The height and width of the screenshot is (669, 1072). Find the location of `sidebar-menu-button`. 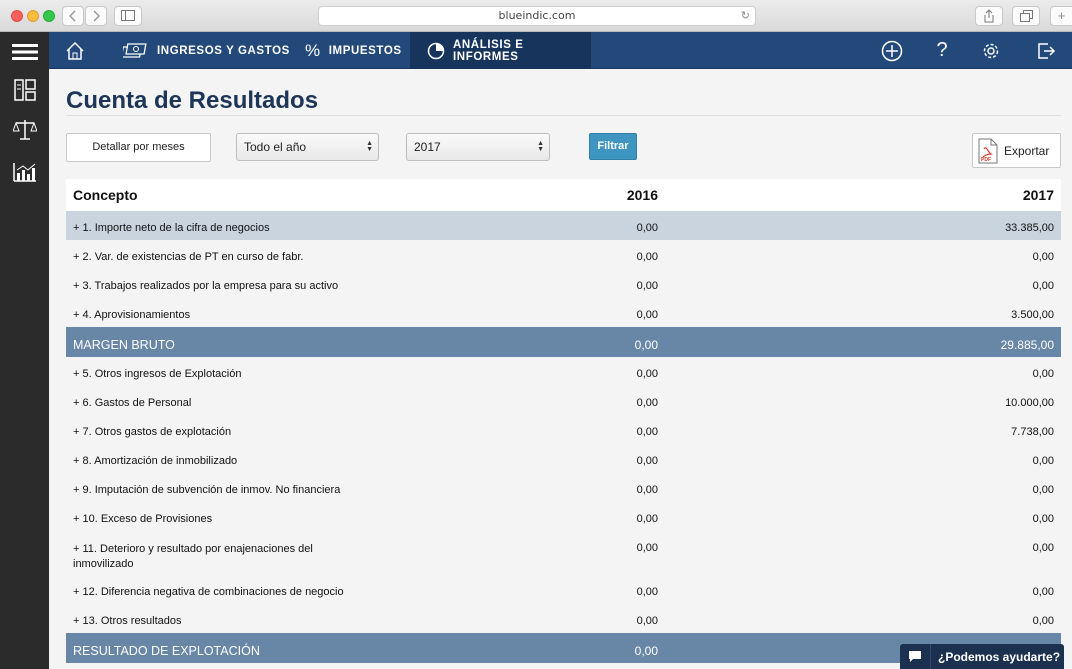

sidebar-menu-button is located at coordinates (24, 52).